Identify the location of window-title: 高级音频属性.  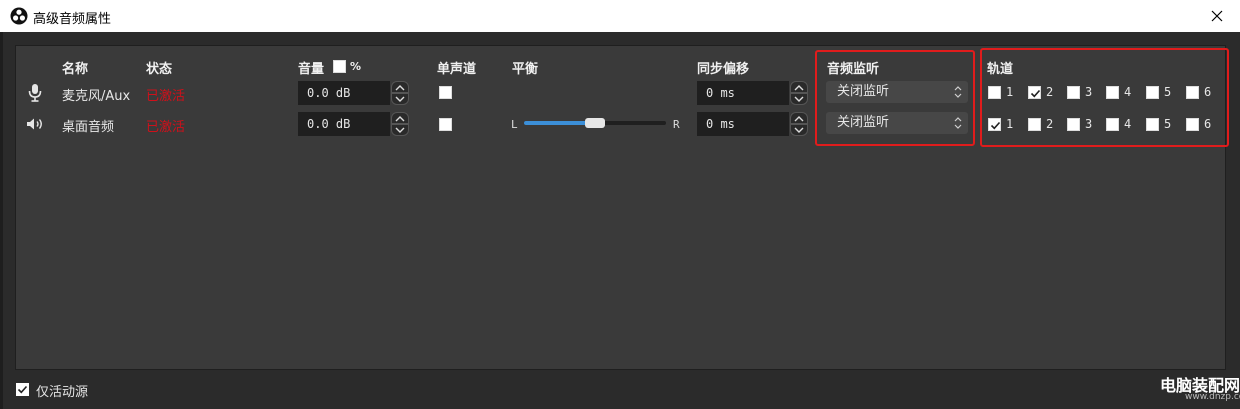
(72, 19).